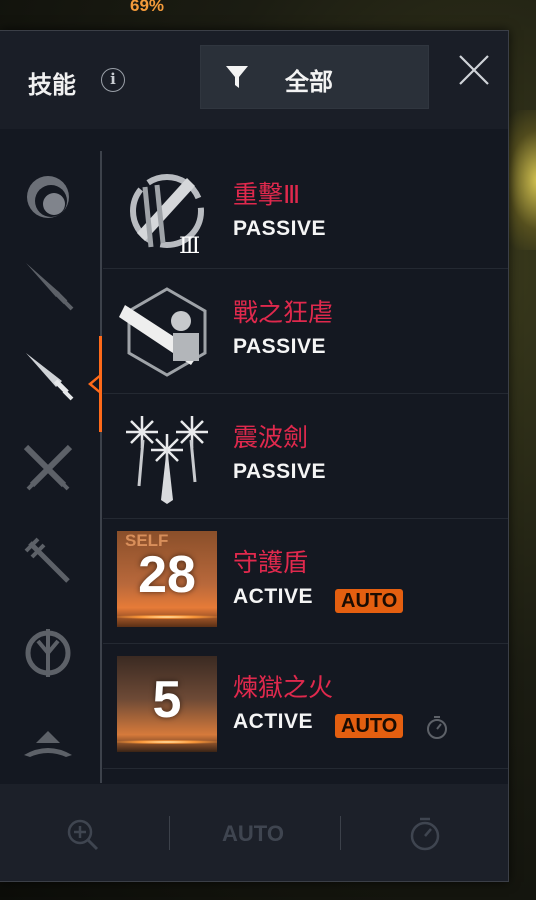 The height and width of the screenshot is (900, 536). What do you see at coordinates (147, 7) in the screenshot?
I see `background-percent-text: 69%` at bounding box center [147, 7].